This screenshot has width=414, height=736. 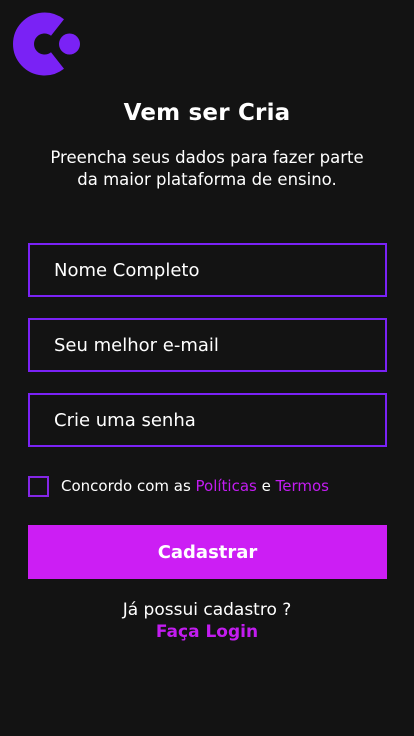 What do you see at coordinates (207, 113) in the screenshot?
I see `page-title: Vem ser Cria` at bounding box center [207, 113].